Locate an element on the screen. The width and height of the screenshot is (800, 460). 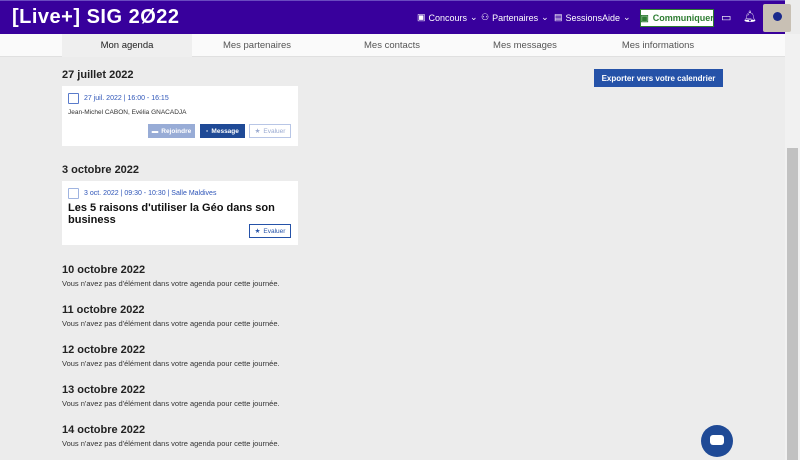
video-icon: ▬ is located at coordinates (155, 131).